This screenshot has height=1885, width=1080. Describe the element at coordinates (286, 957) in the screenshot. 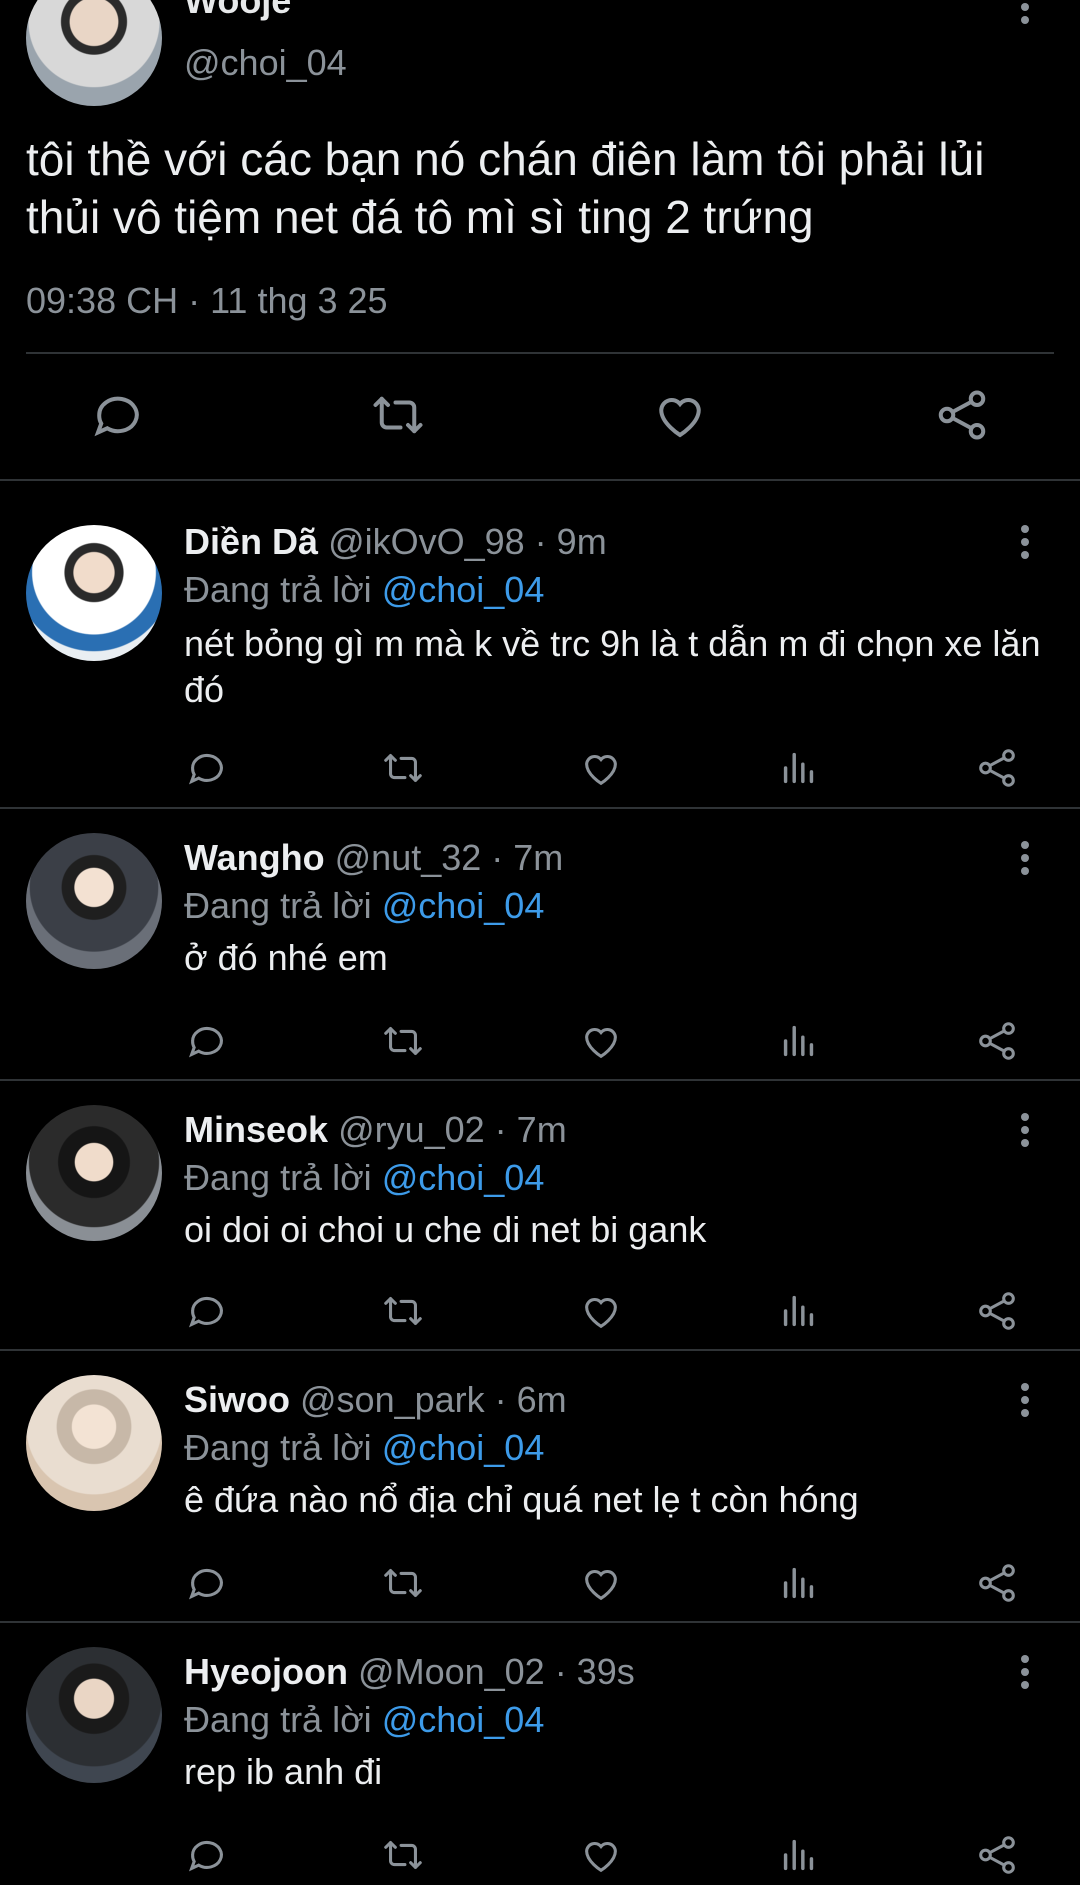

I see `reply-text: ở đó nhé em` at that location.